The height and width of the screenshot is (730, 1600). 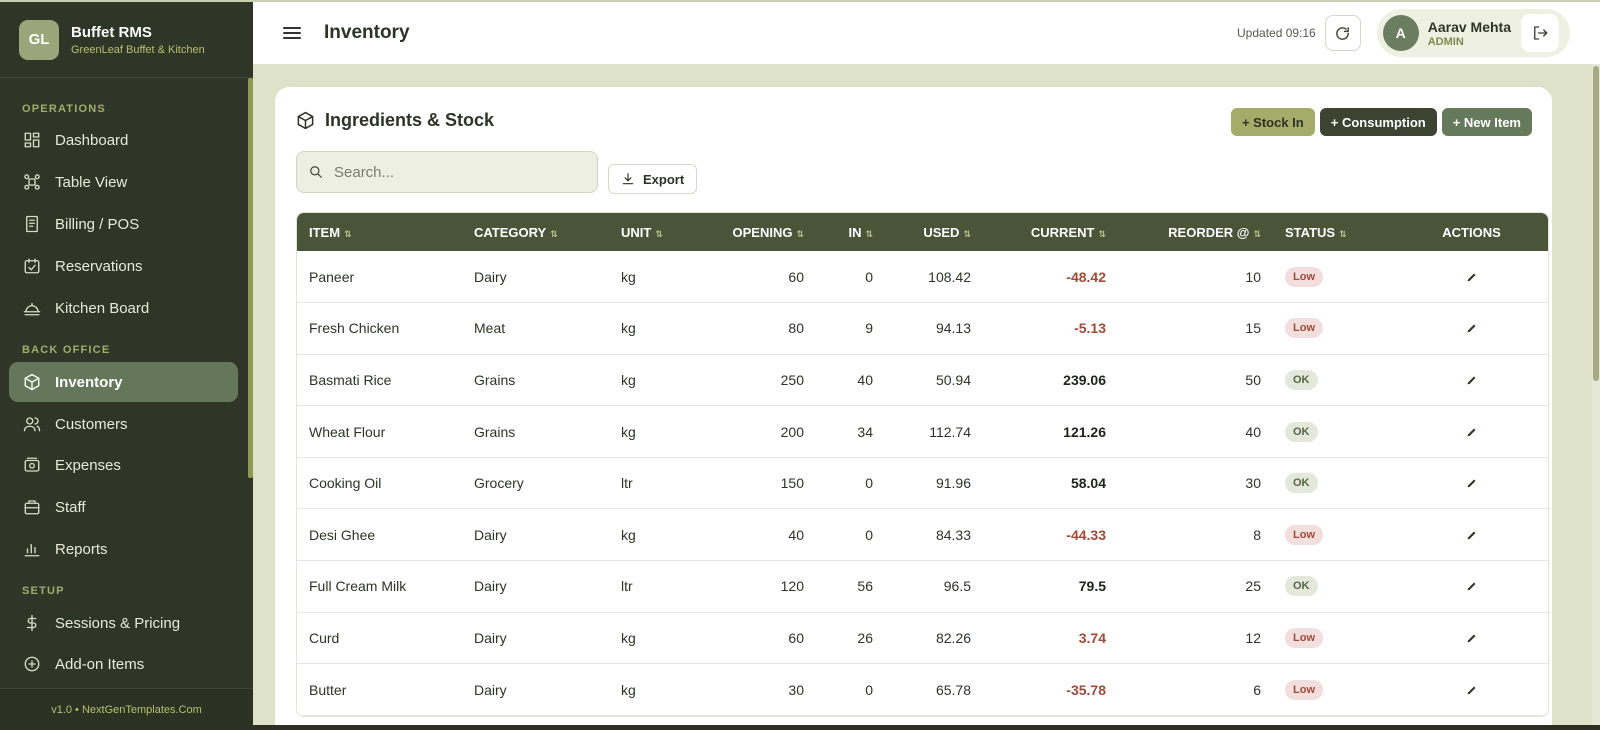 I want to click on cell-in: 56, so click(x=850, y=586).